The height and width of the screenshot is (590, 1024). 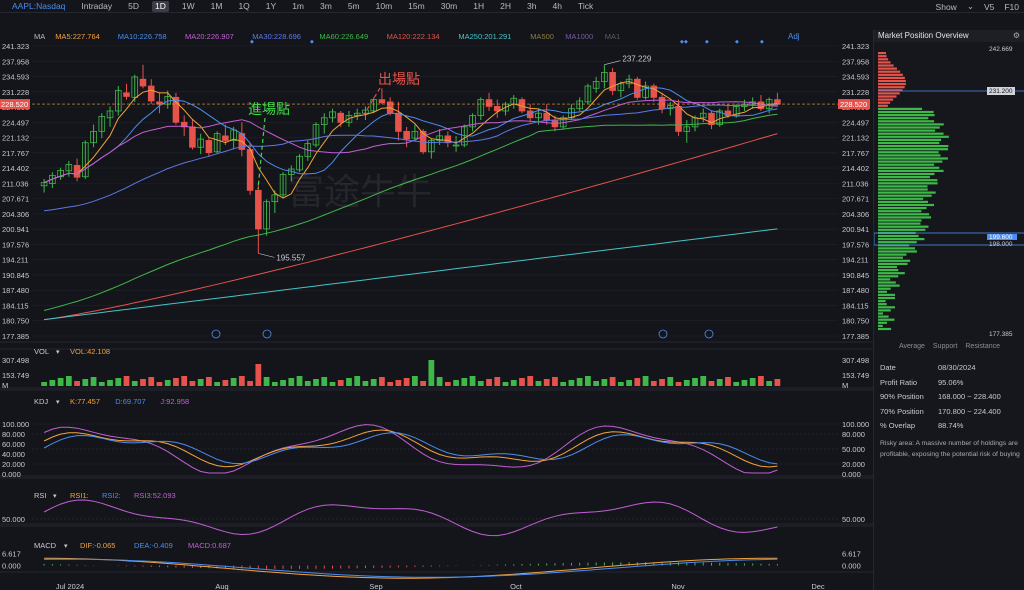 What do you see at coordinates (855, 122) in the screenshot?
I see `y-tick-label-right: 224.497` at bounding box center [855, 122].